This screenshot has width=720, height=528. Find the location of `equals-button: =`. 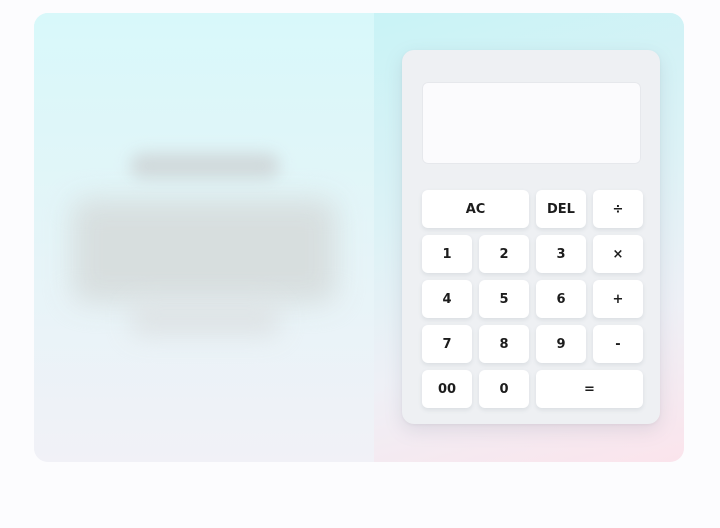

equals-button: = is located at coordinates (589, 389).